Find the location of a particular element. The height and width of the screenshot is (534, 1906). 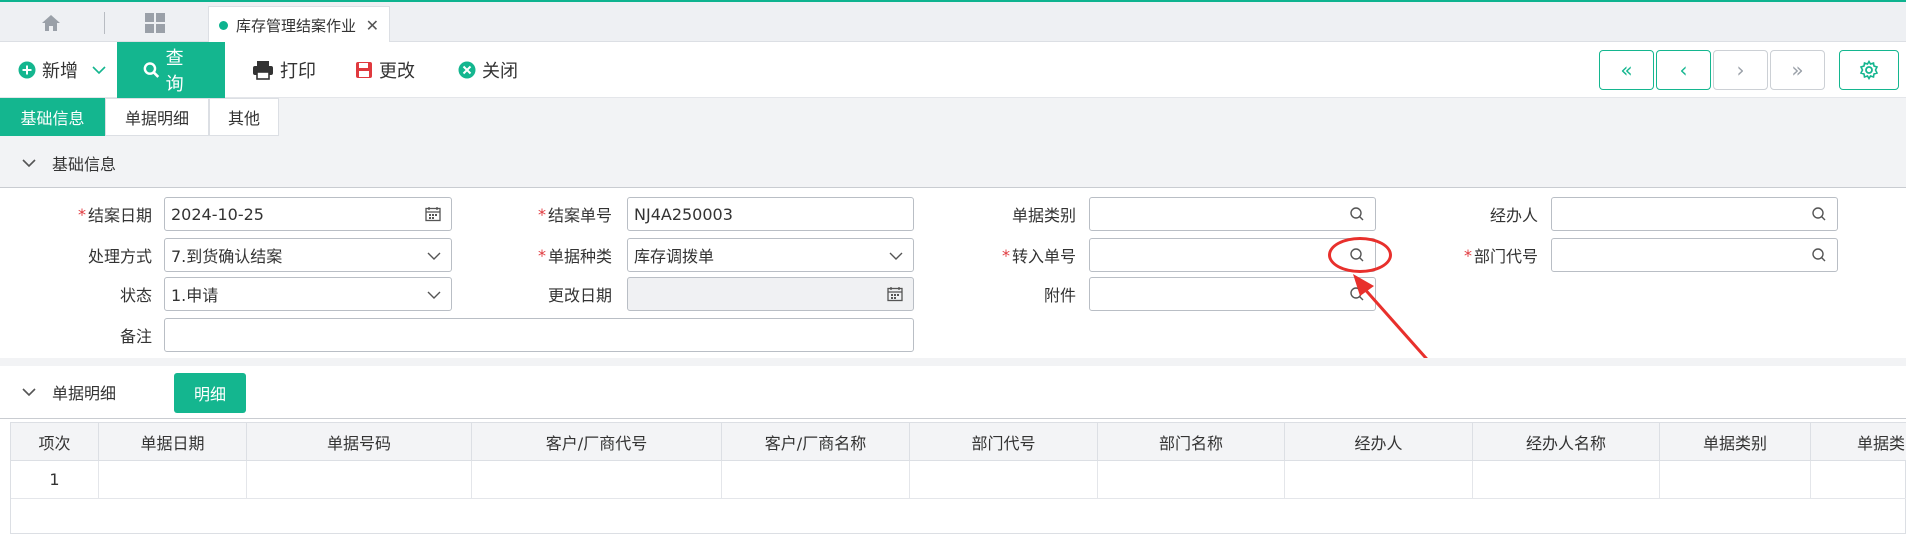

tab-inventory-close: 库存管理结案作业 ✕ is located at coordinates (299, 25).